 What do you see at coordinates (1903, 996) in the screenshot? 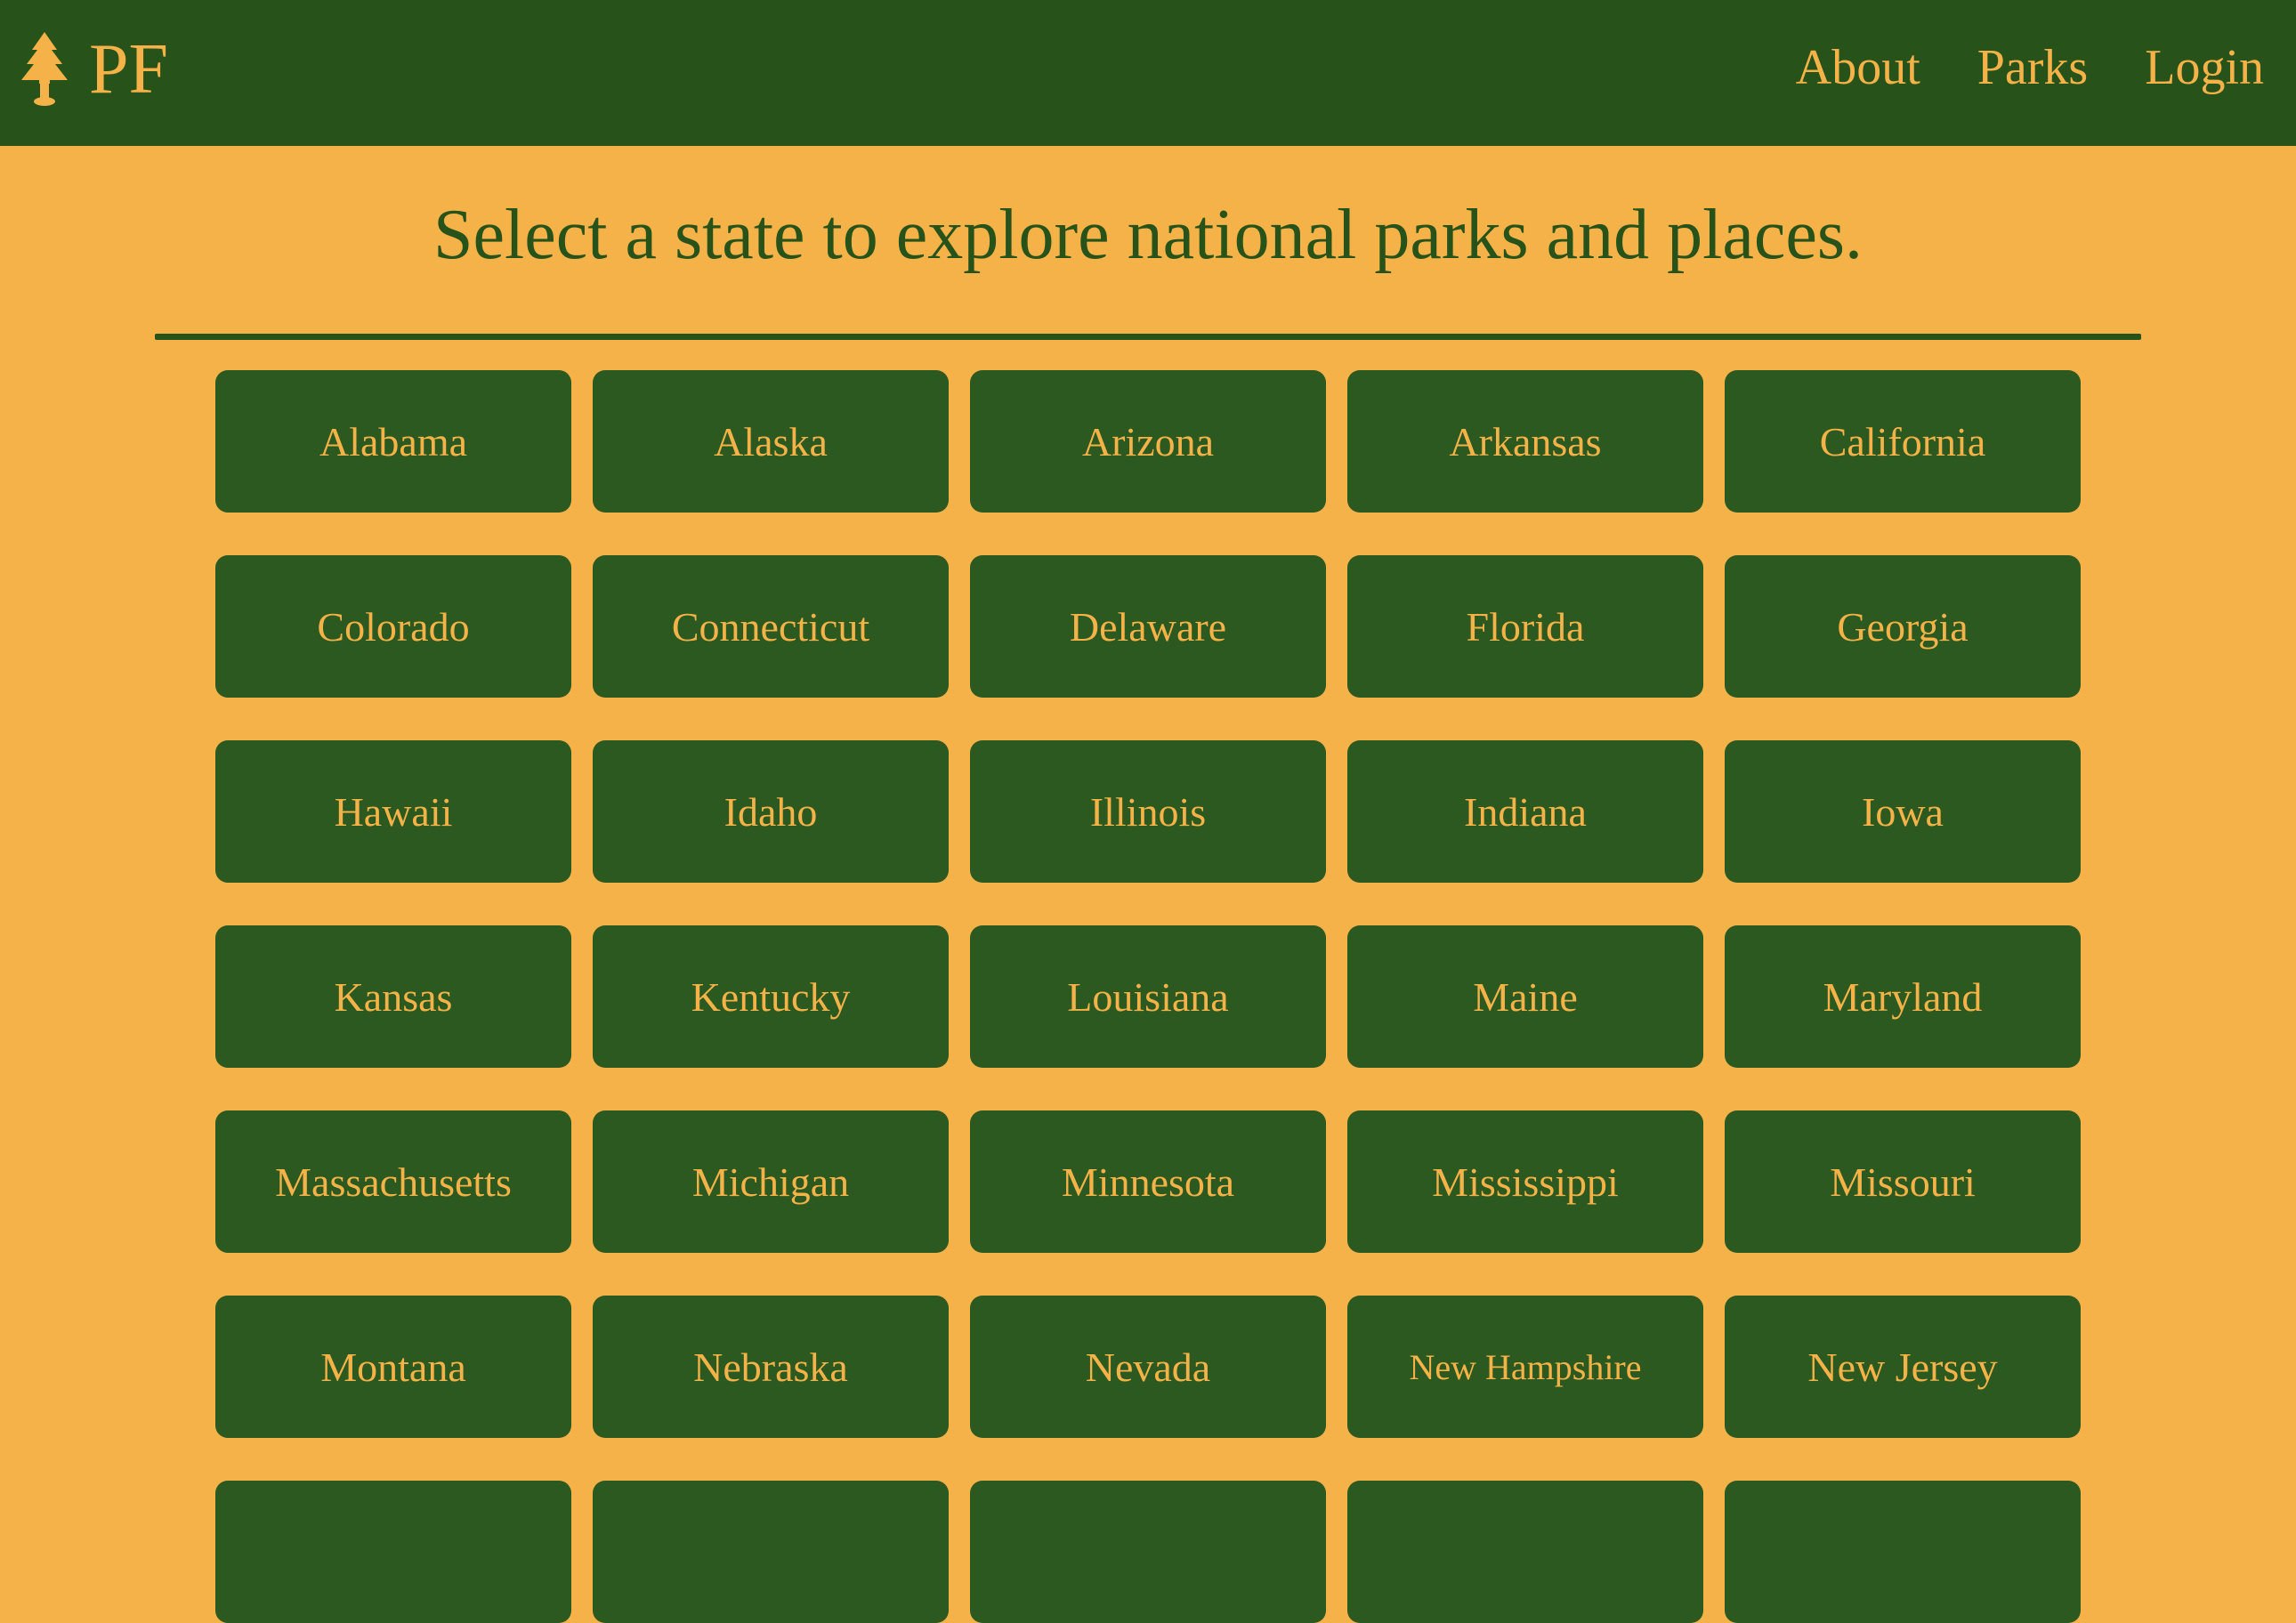
I see `state-button-maryland: Maryland` at bounding box center [1903, 996].